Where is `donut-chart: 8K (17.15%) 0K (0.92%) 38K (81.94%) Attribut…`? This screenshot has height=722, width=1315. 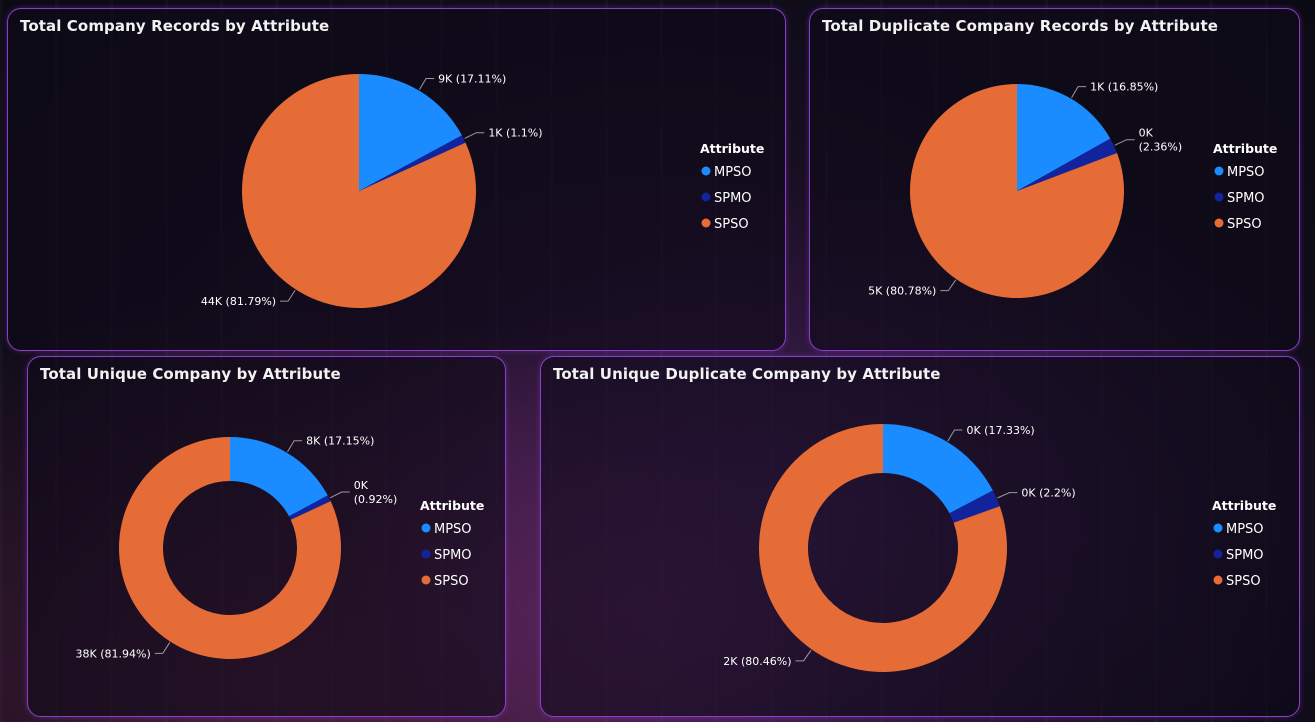 donut-chart: 8K (17.15%) 0K (0.92%) 38K (81.94%) Attribut… is located at coordinates (280, 548).